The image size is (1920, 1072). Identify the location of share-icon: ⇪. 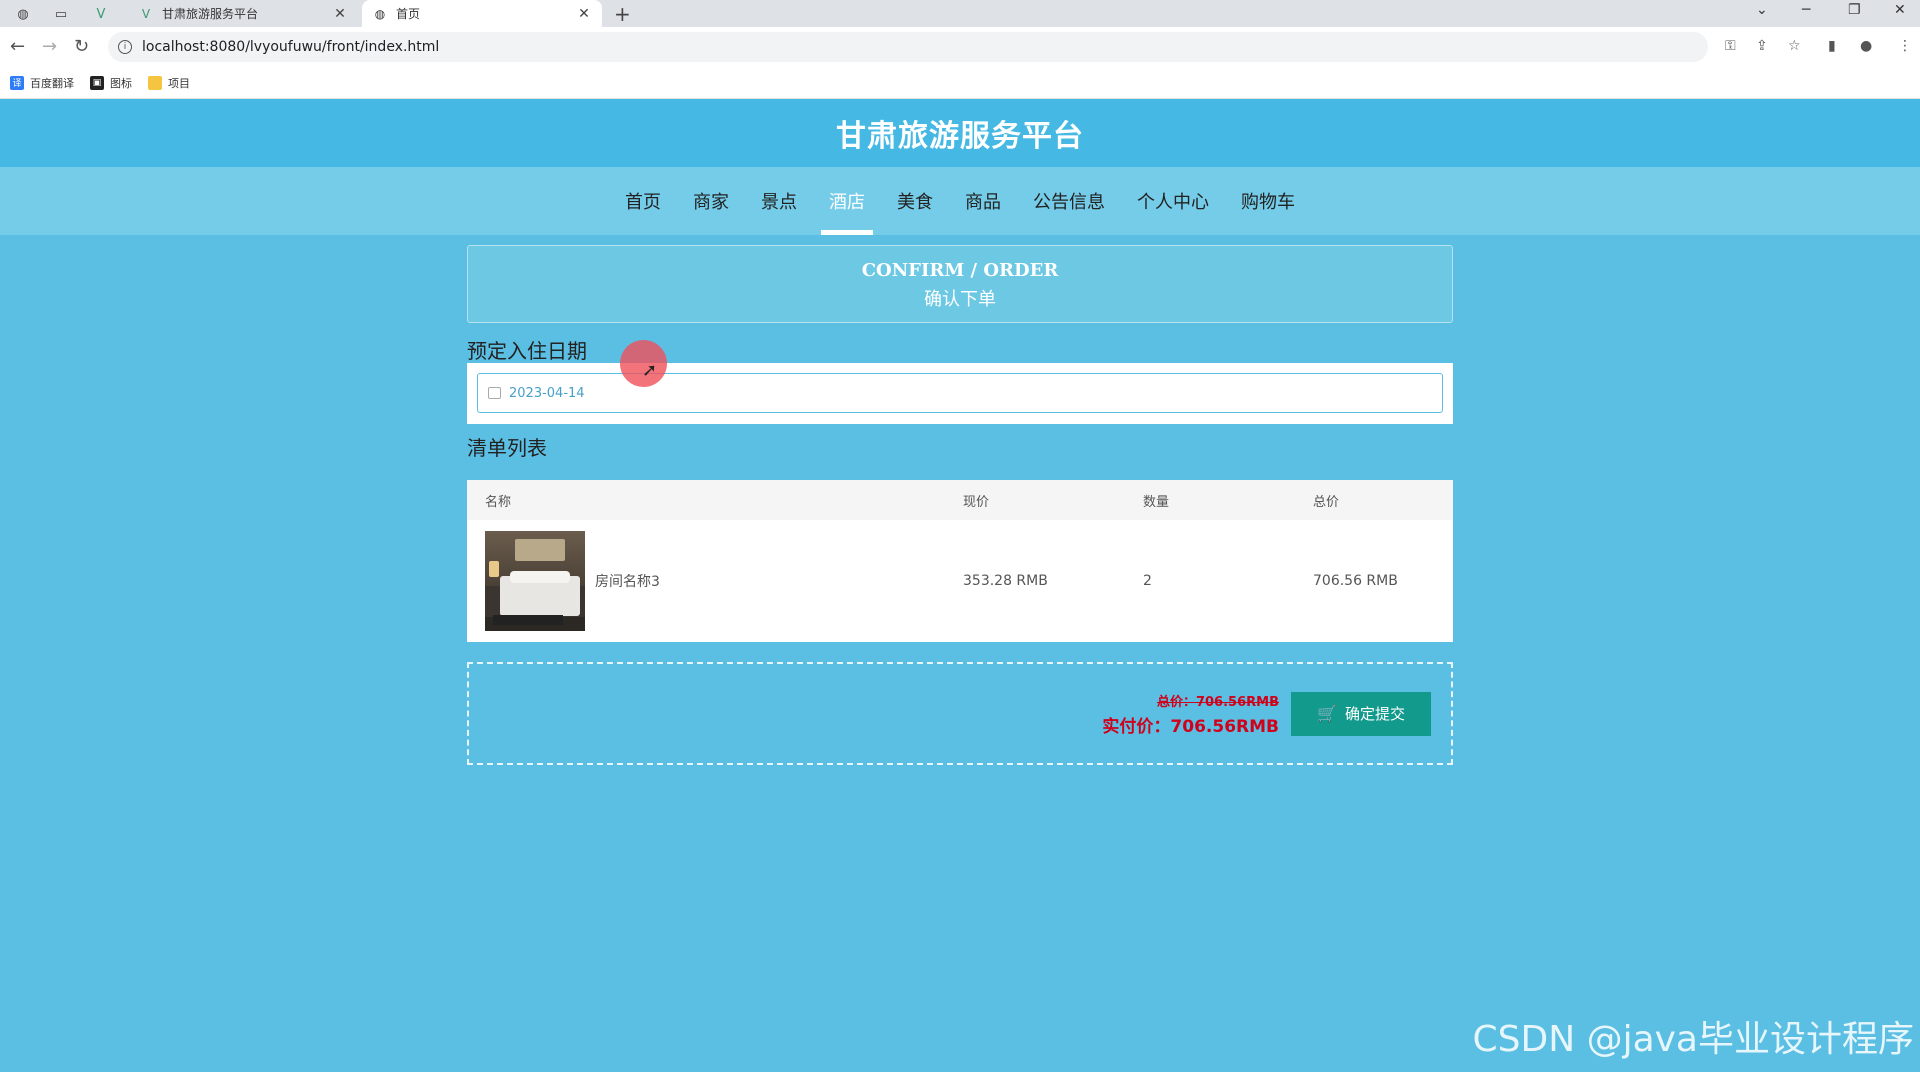
(1762, 46).